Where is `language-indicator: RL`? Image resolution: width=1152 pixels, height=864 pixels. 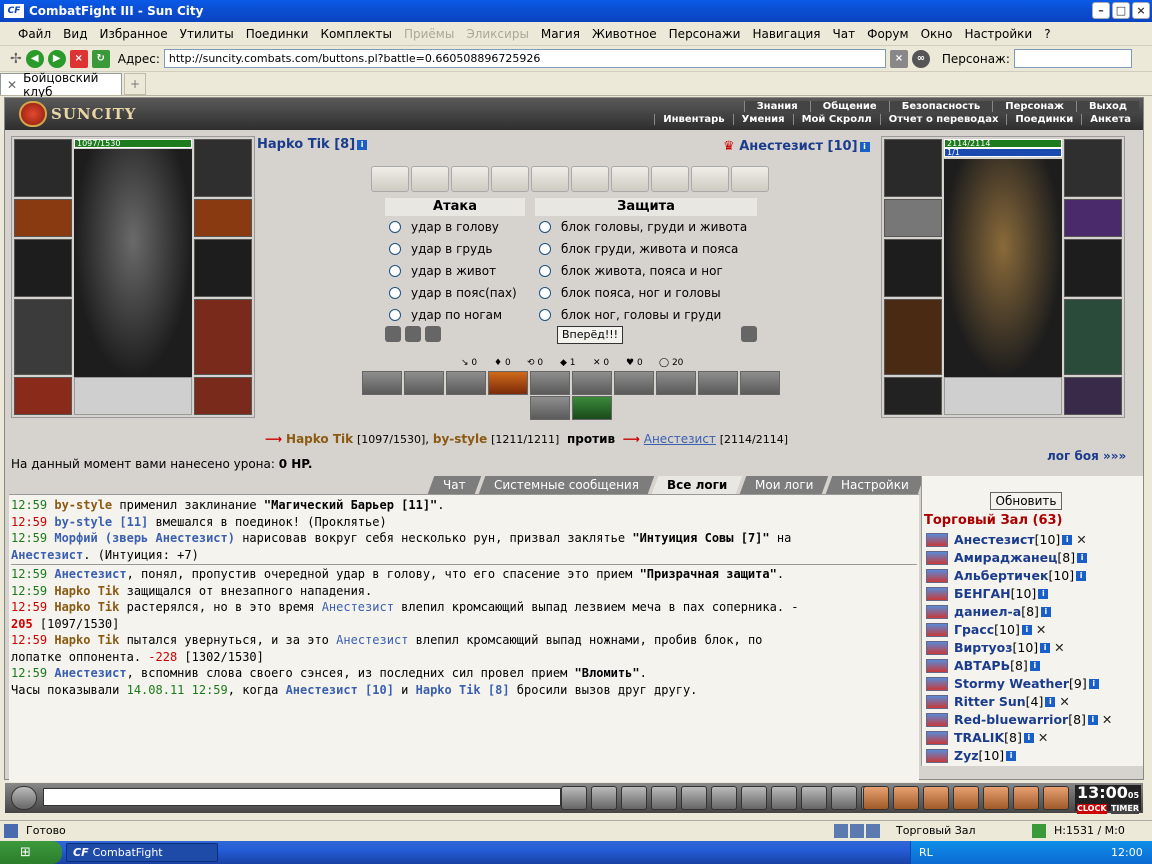
language-indicator: RL is located at coordinates (926, 852).